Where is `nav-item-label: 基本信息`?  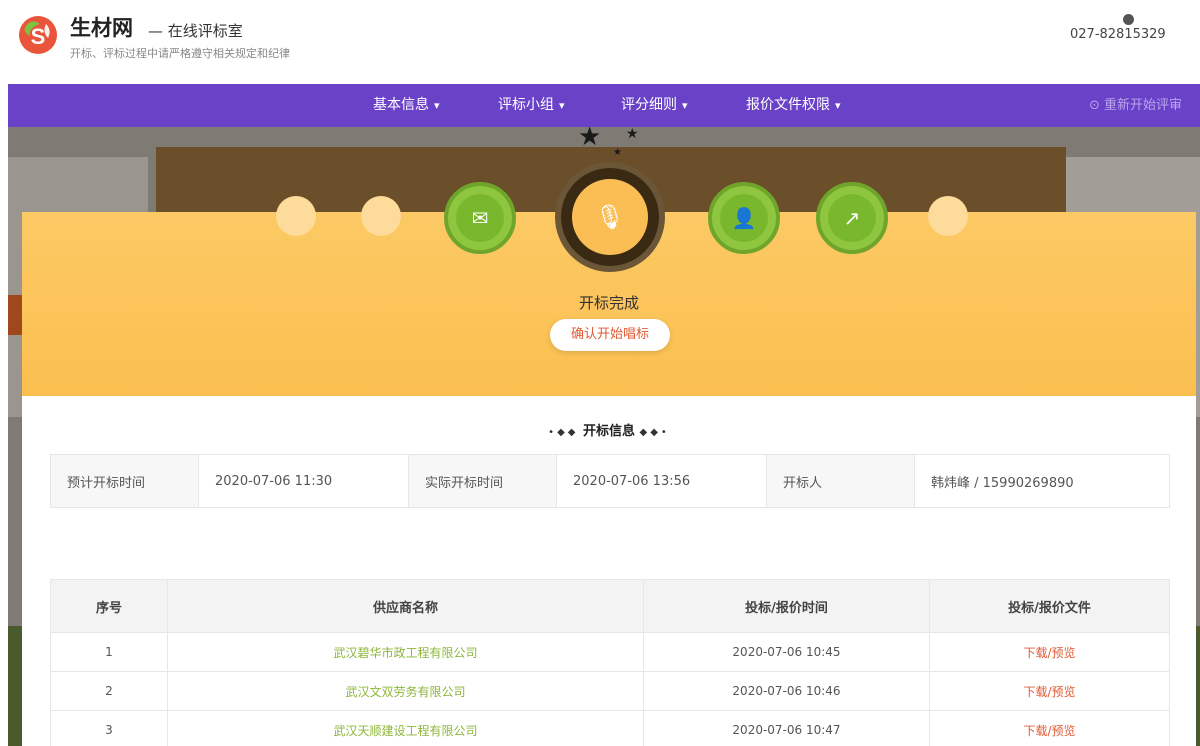
nav-item-label: 基本信息 is located at coordinates (401, 105).